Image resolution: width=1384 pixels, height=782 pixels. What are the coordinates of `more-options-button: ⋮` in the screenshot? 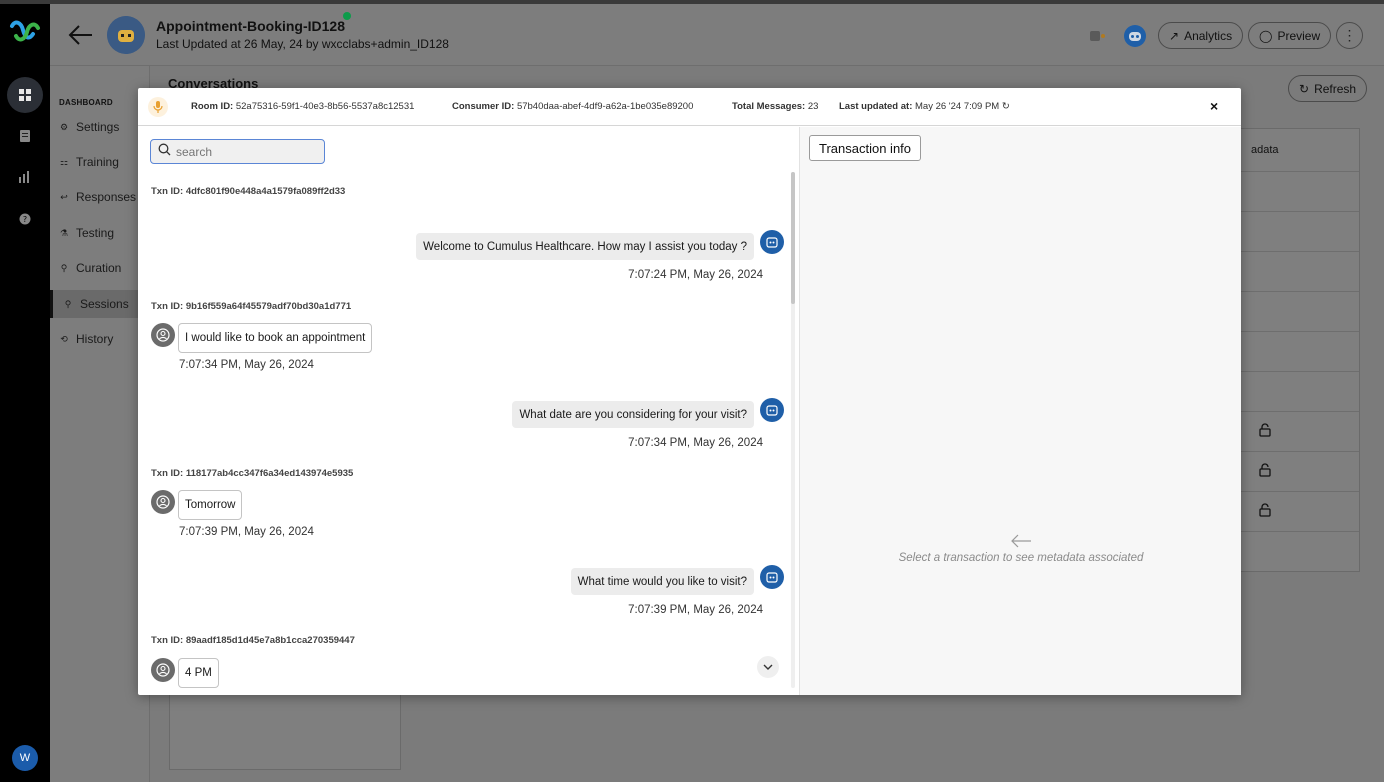 It's located at (1349, 35).